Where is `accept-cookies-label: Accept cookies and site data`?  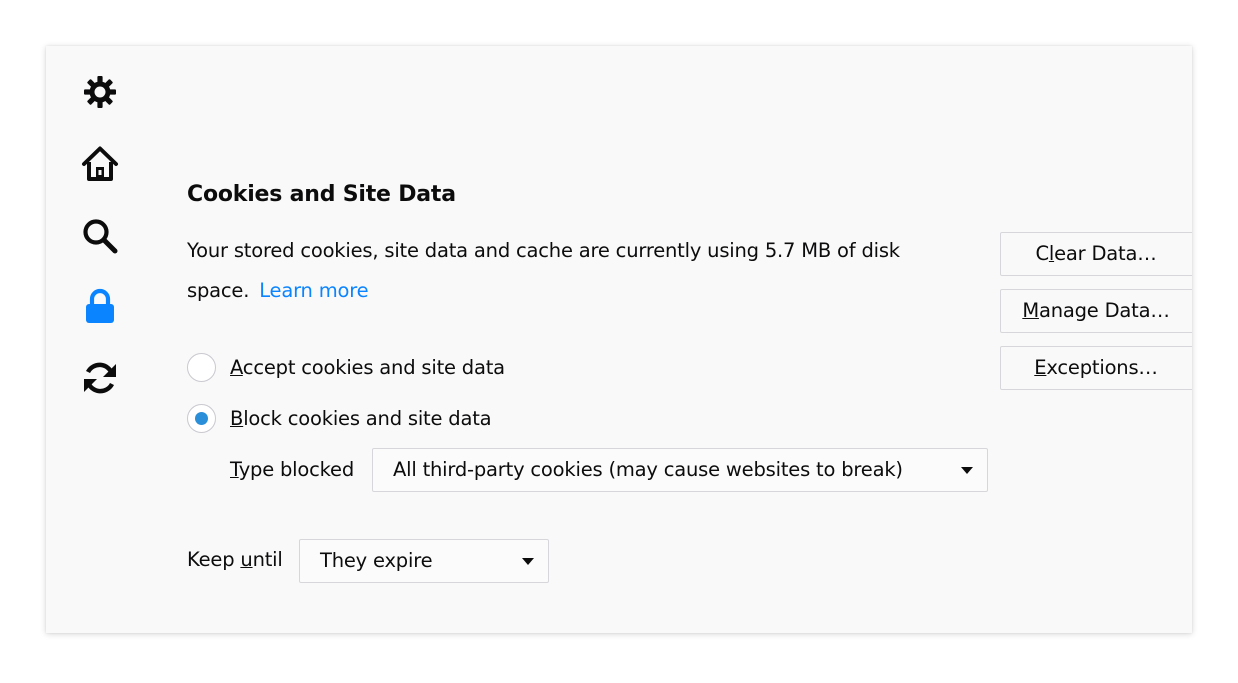 accept-cookies-label: Accept cookies and site data is located at coordinates (367, 367).